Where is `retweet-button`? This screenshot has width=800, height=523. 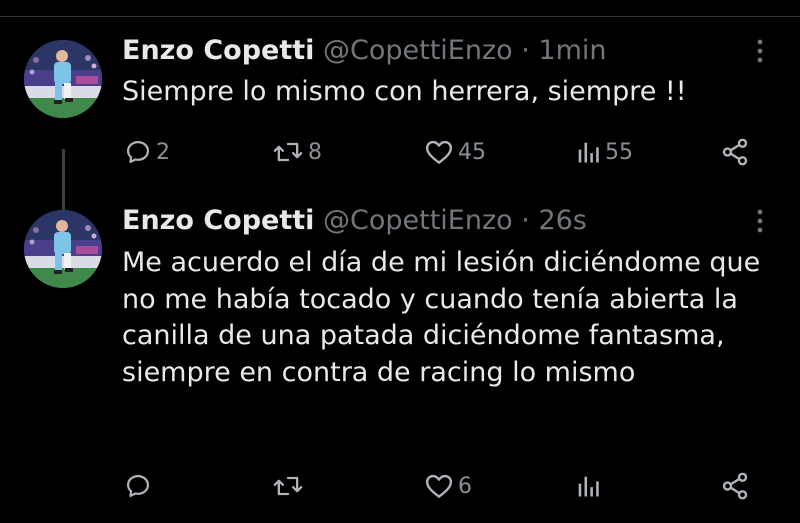 retweet-button is located at coordinates (290, 486).